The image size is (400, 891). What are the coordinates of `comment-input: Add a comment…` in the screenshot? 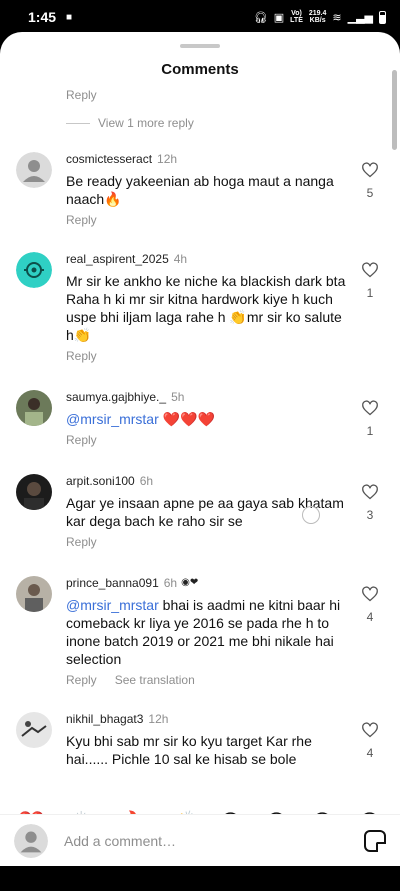 It's located at (214, 841).